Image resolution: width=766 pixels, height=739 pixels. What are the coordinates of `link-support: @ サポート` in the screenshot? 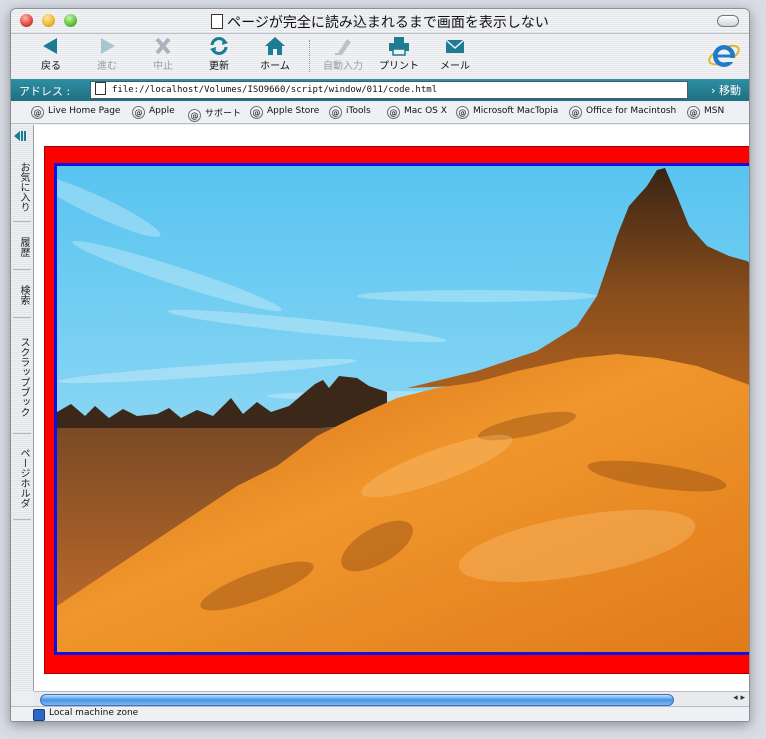 It's located at (214, 114).